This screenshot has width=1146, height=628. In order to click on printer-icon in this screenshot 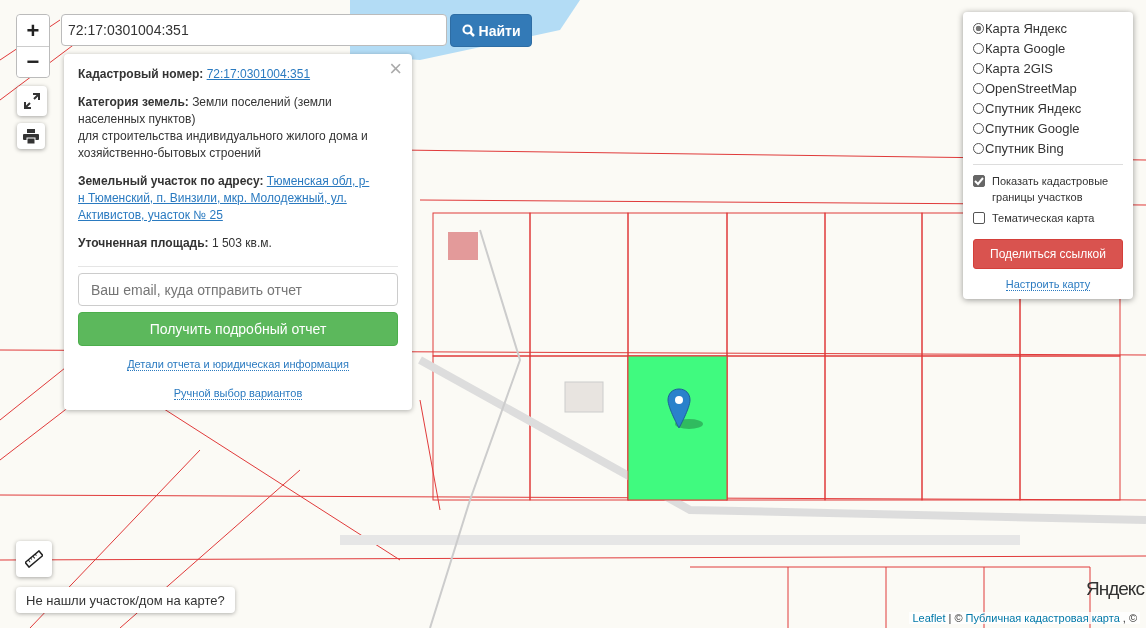, I will do `click(31, 136)`.